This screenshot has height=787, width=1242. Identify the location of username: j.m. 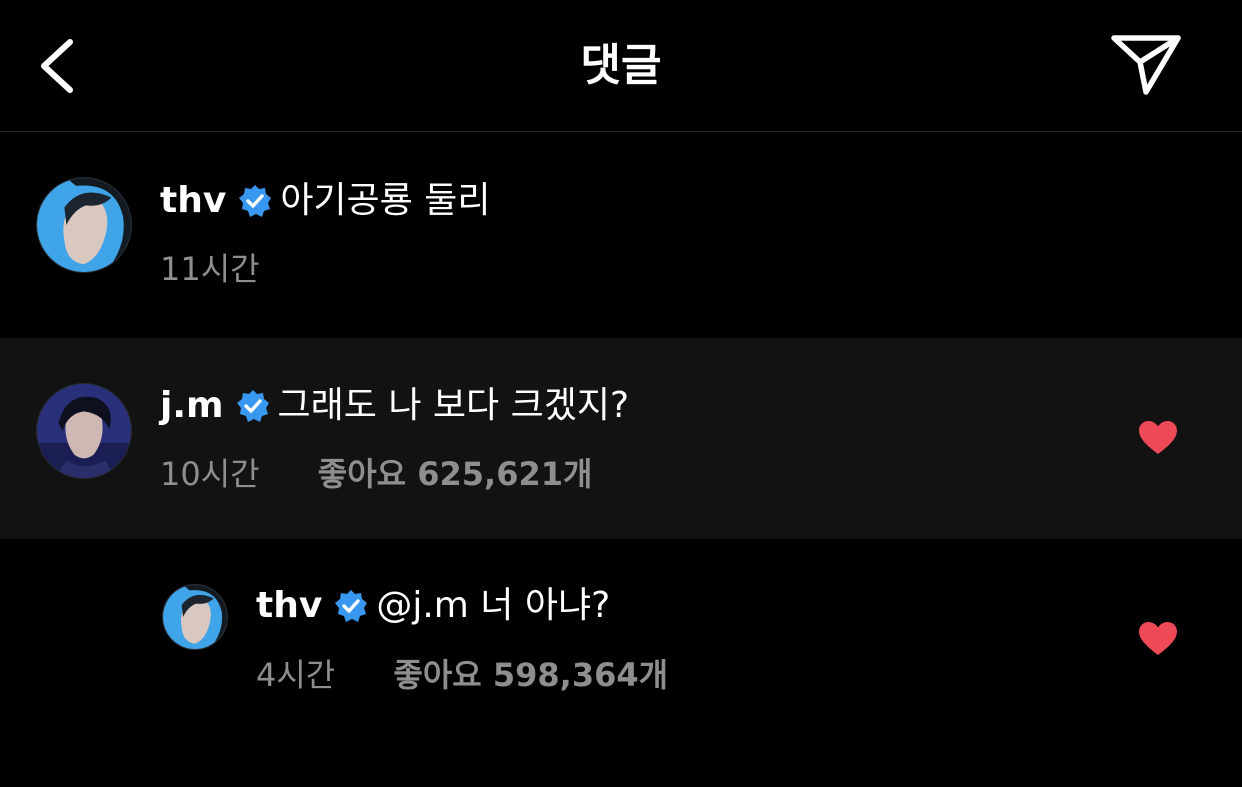
(192, 406).